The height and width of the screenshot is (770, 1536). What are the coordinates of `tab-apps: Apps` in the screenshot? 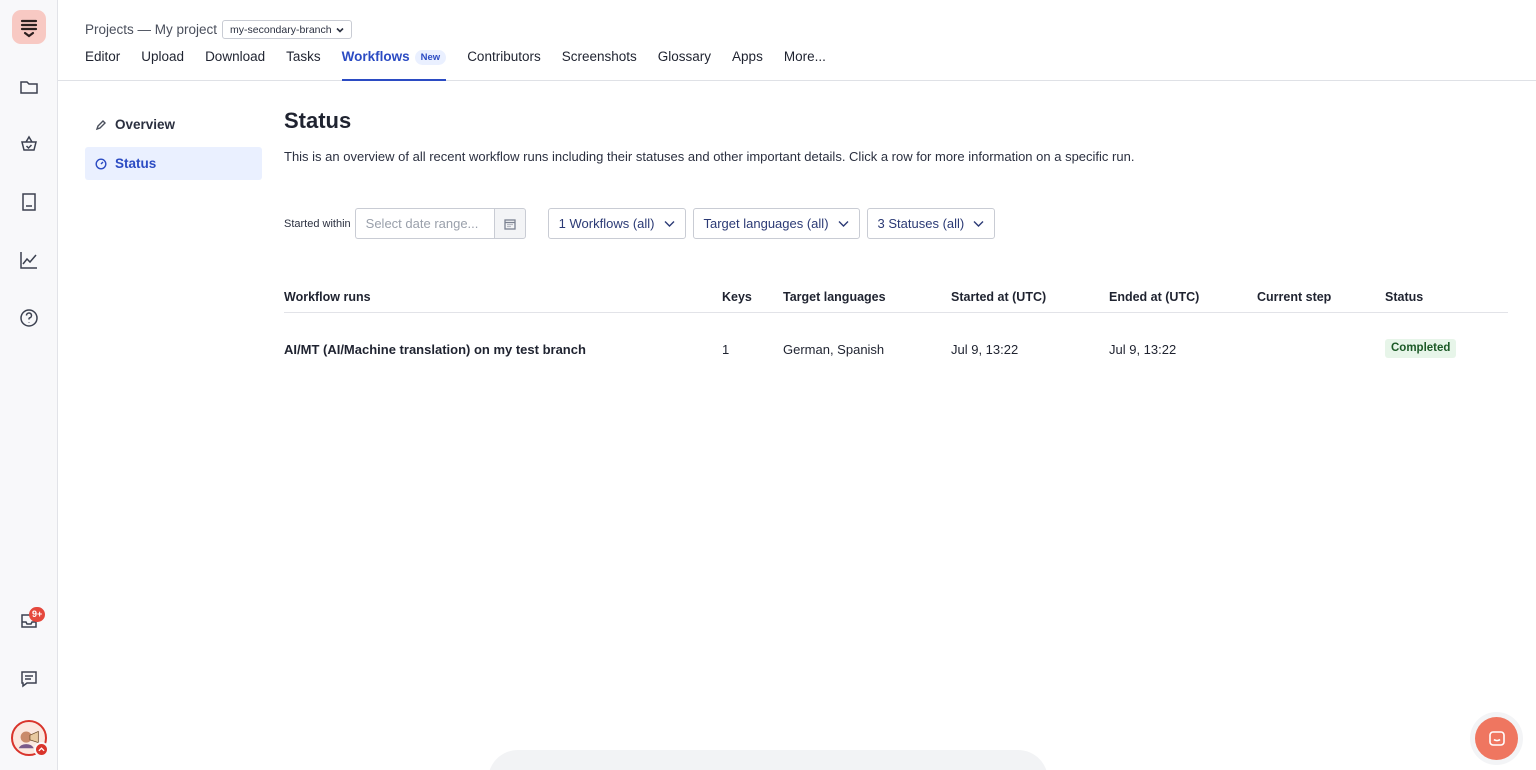 It's located at (747, 64).